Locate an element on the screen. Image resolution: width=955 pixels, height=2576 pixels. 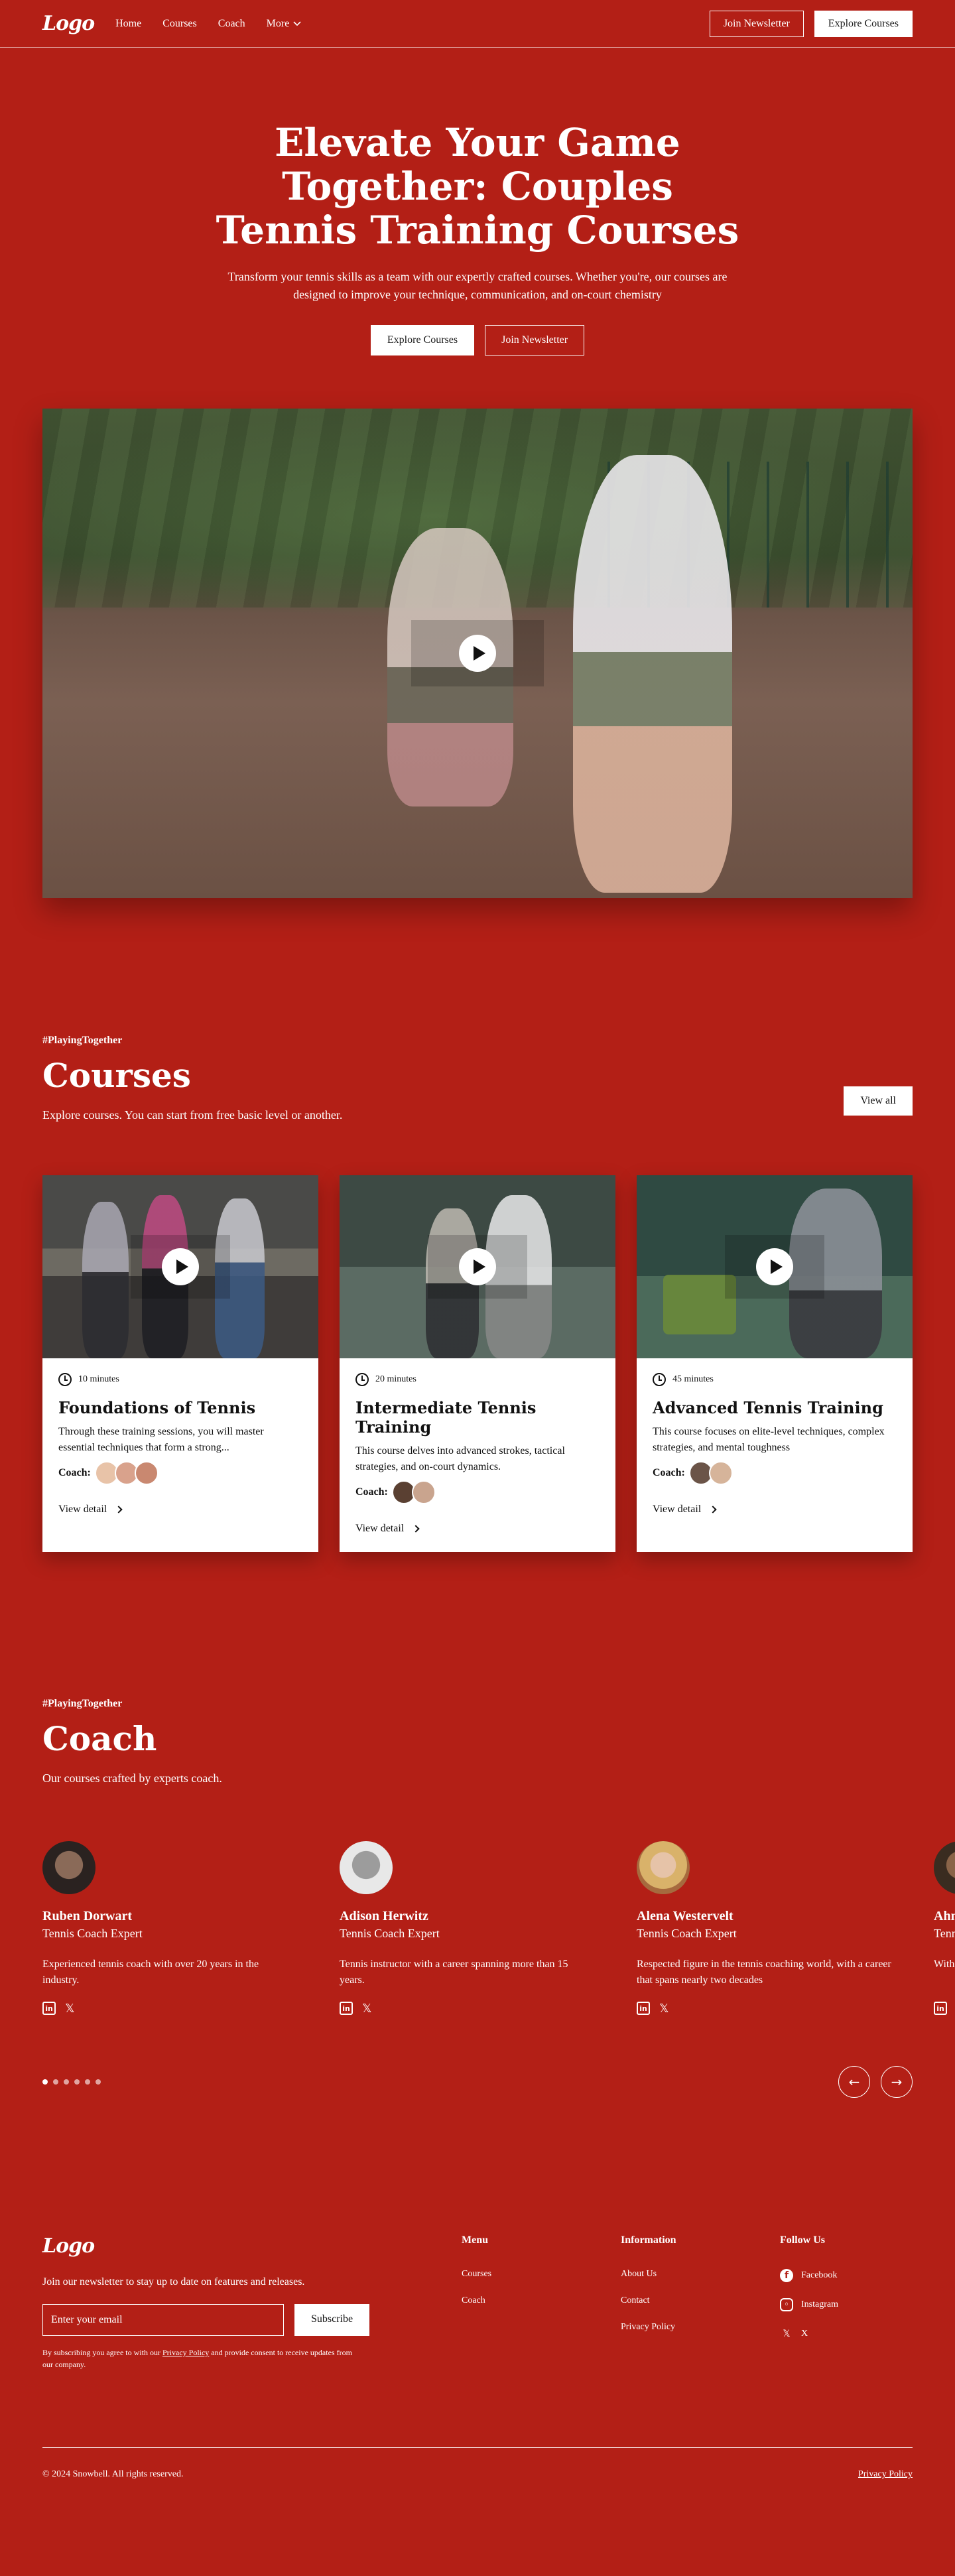
course-duration-text: 20 minutes is located at coordinates (395, 1380).